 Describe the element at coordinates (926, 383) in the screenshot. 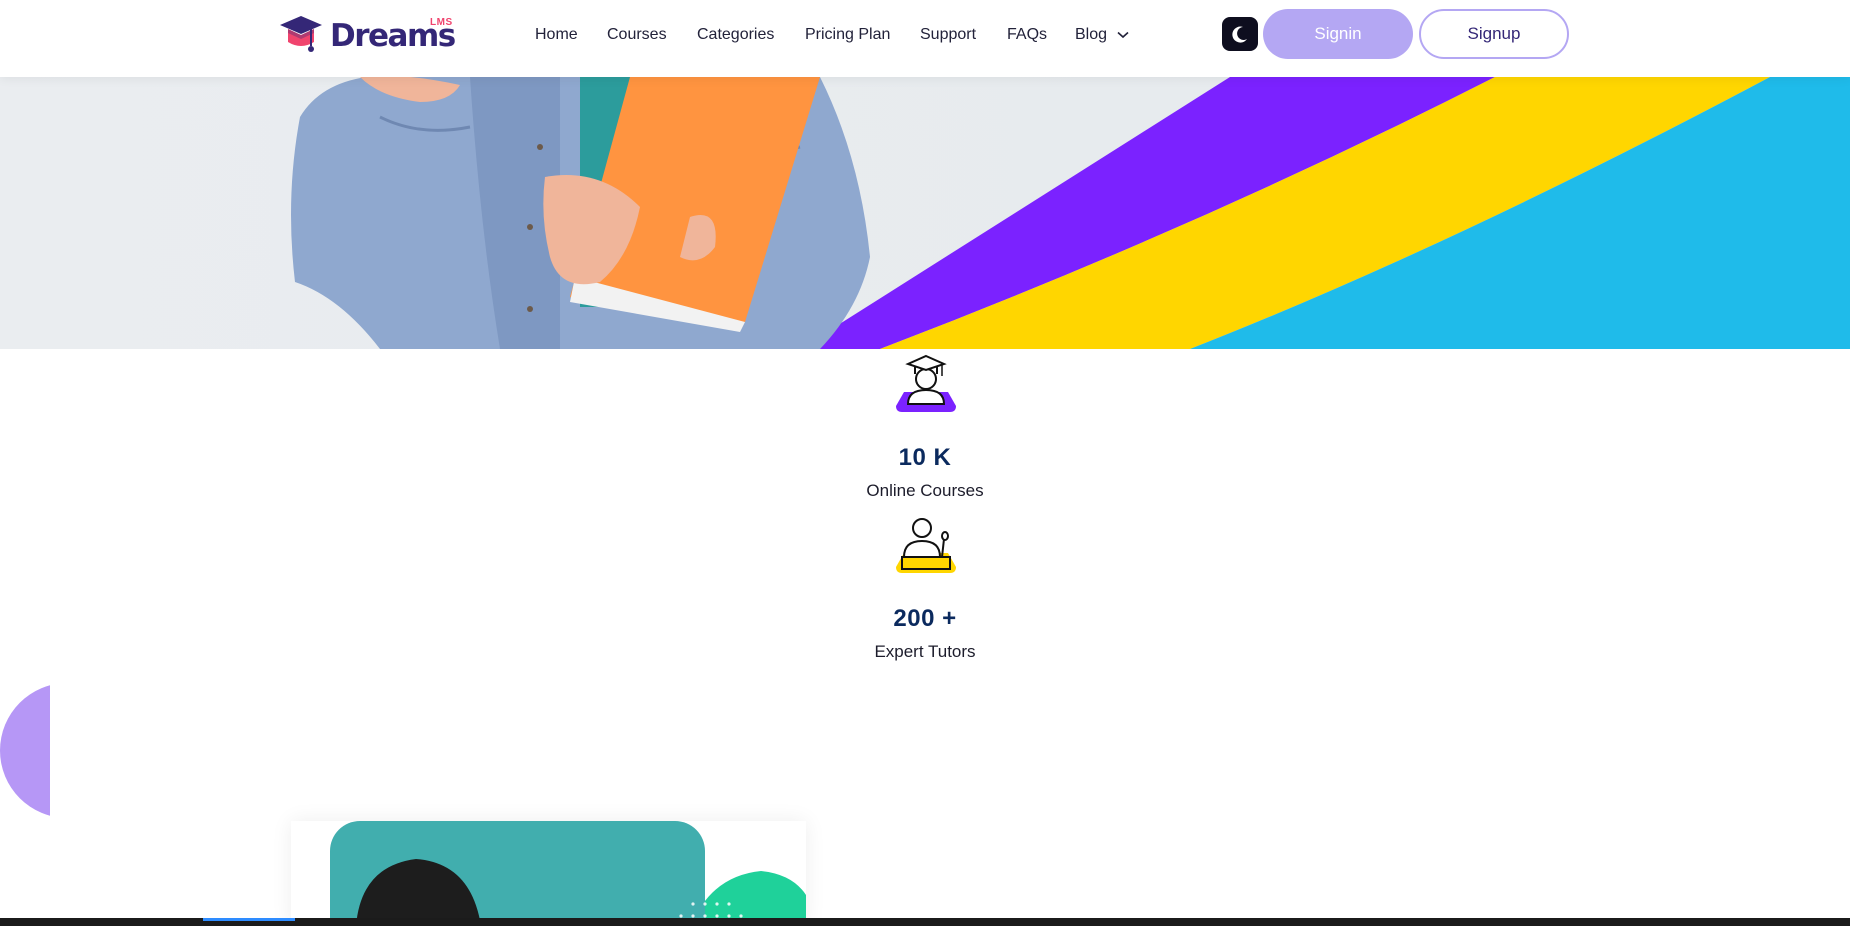

I see `graduate-icon` at that location.